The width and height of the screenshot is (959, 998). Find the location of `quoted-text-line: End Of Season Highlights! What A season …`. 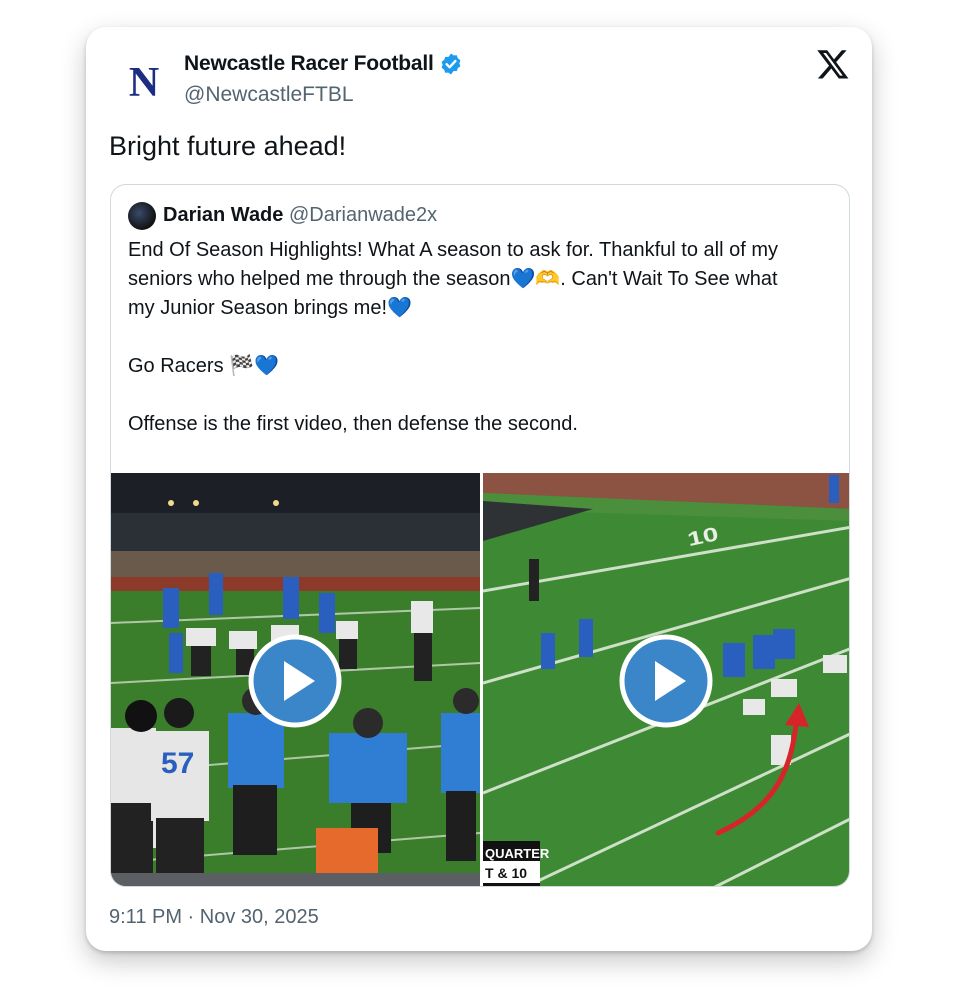

quoted-text-line: End Of Season Highlights! What A season … is located at coordinates (453, 250).